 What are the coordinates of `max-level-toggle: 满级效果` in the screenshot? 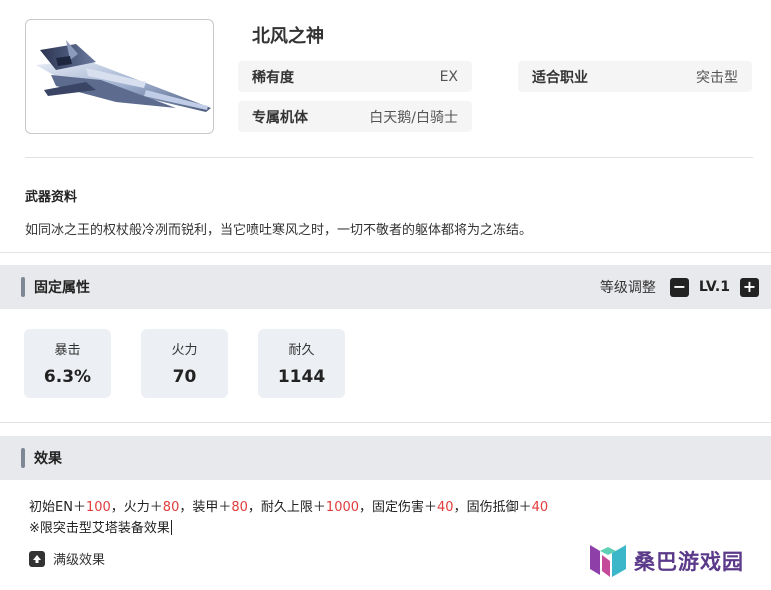 It's located at (67, 558).